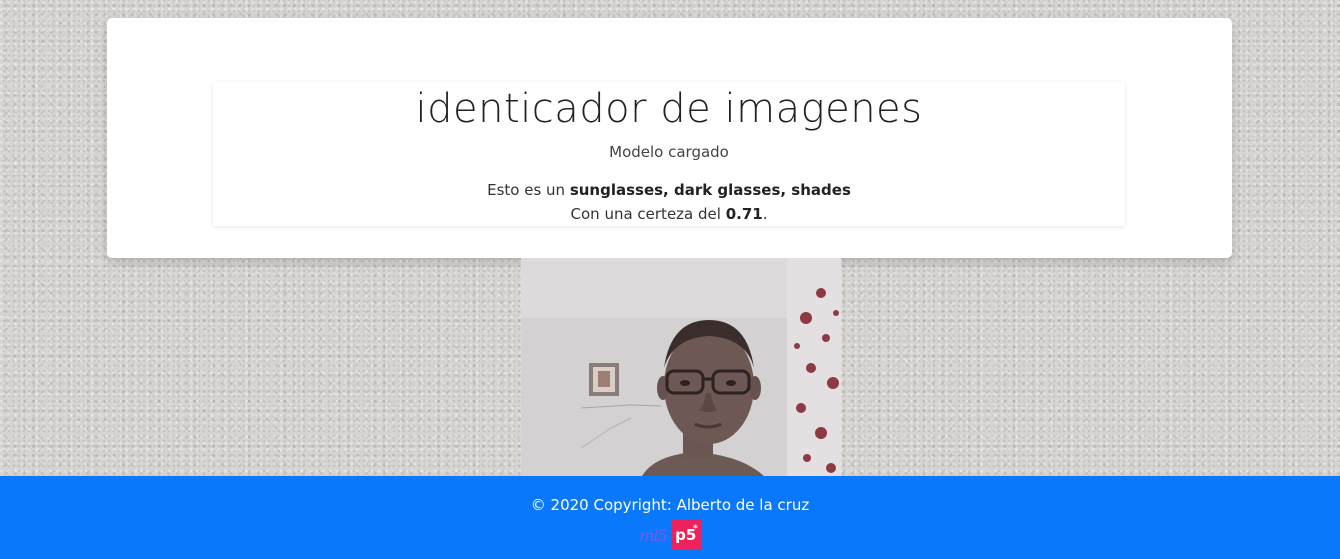  I want to click on footer-logos: ml5 p5 *, so click(670, 535).